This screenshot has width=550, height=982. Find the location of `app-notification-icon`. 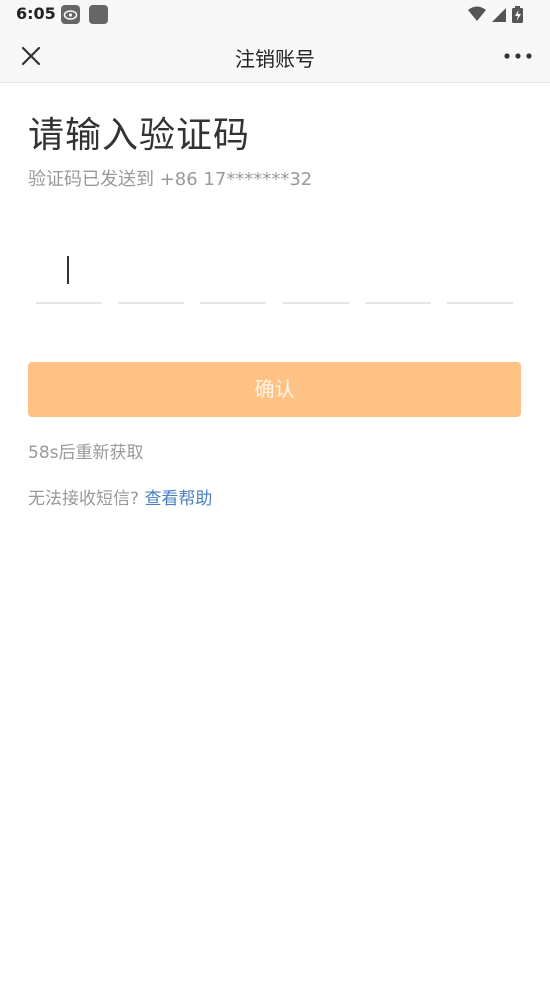

app-notification-icon is located at coordinates (70, 14).